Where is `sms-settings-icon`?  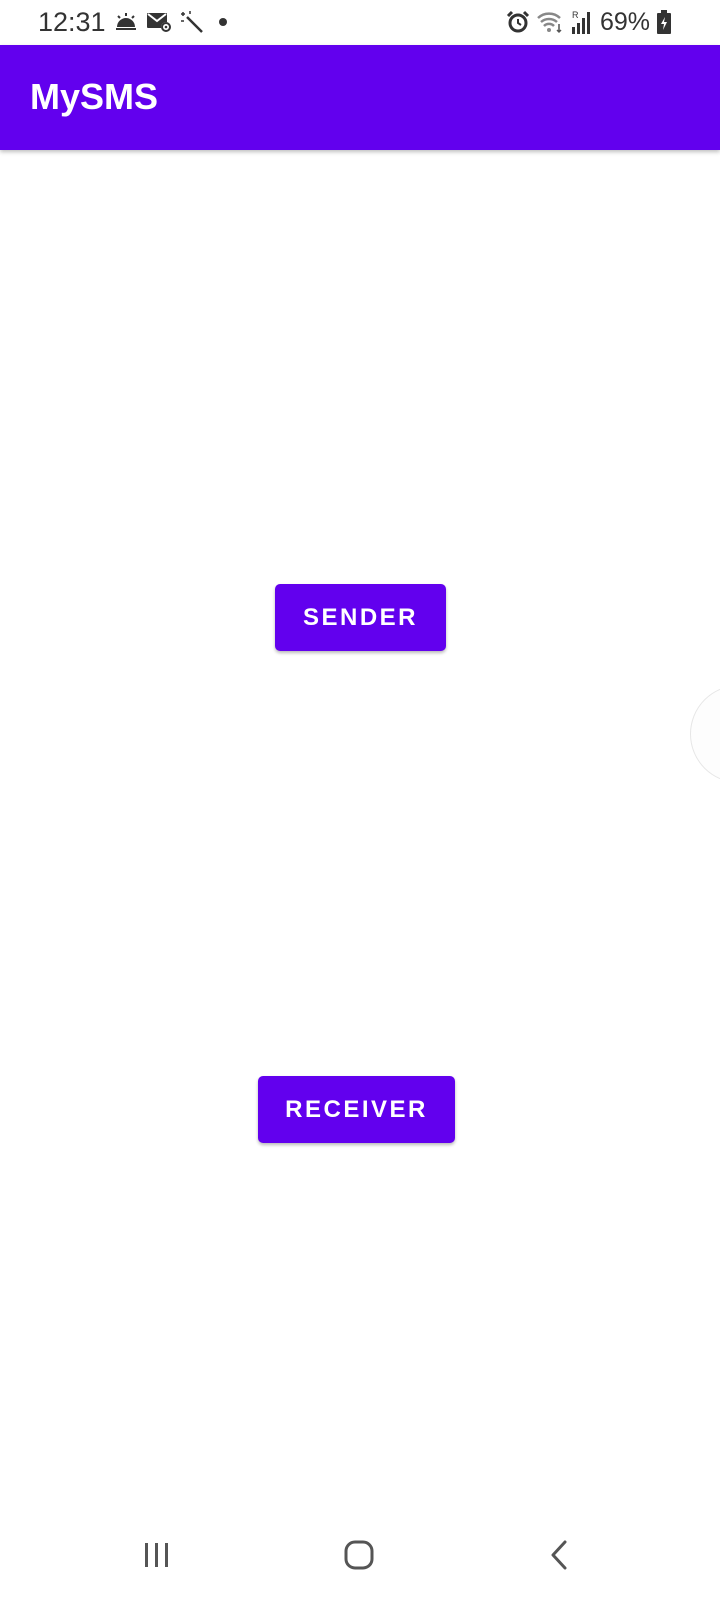 sms-settings-icon is located at coordinates (159, 22).